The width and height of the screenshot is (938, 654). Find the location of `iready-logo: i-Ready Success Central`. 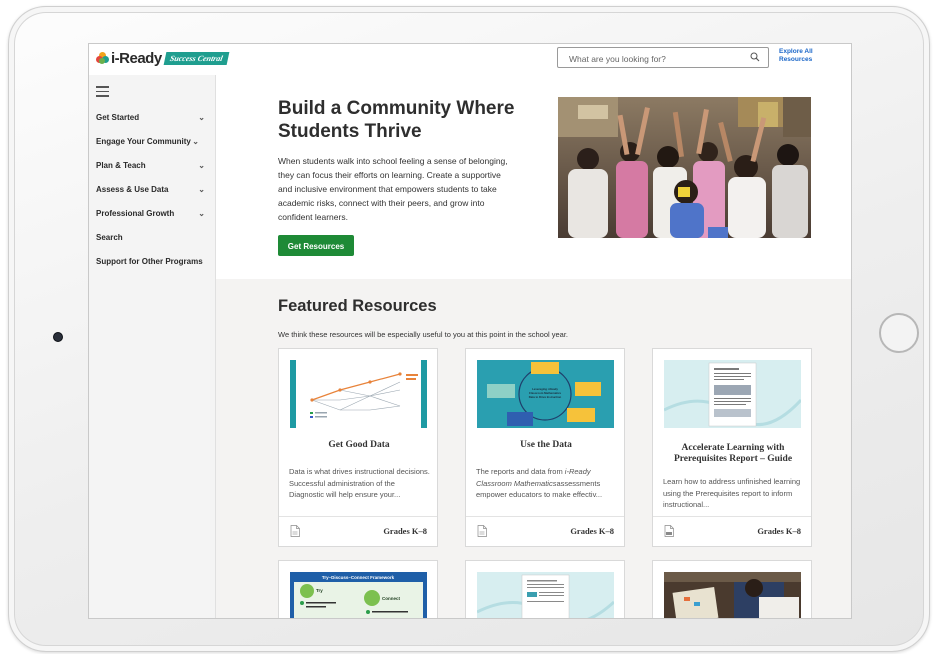

iready-logo: i-Ready Success Central is located at coordinates (162, 58).